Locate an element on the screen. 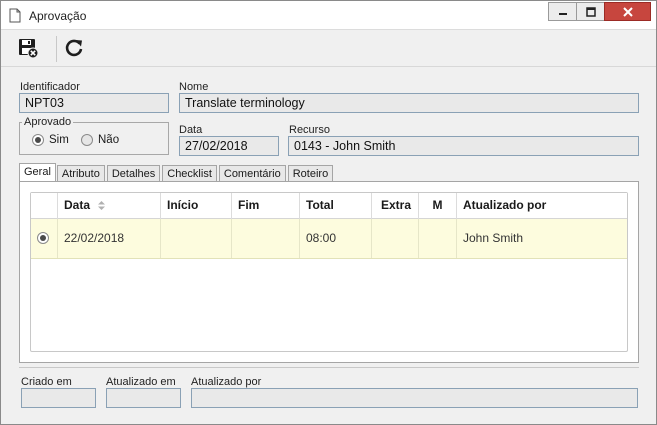  header-data-label: Data is located at coordinates (77, 205).